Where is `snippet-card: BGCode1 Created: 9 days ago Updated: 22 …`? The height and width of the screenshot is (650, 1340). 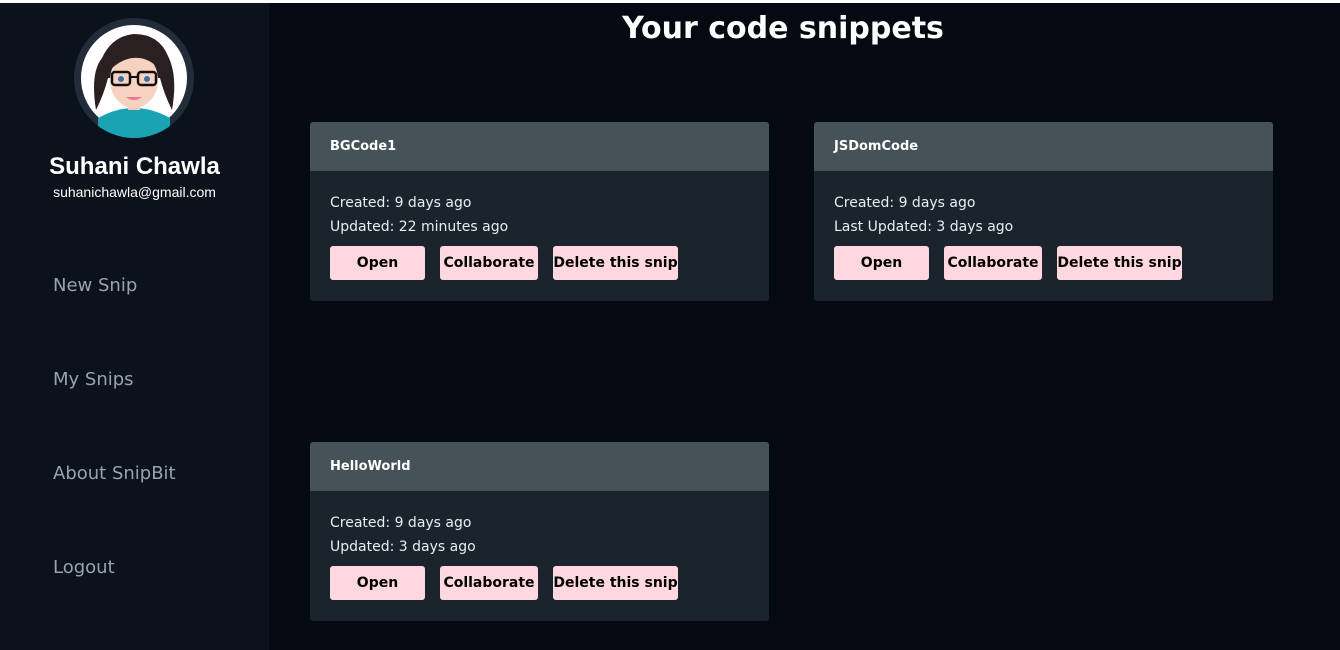 snippet-card: BGCode1 Created: 9 days ago Updated: 22 … is located at coordinates (539, 211).